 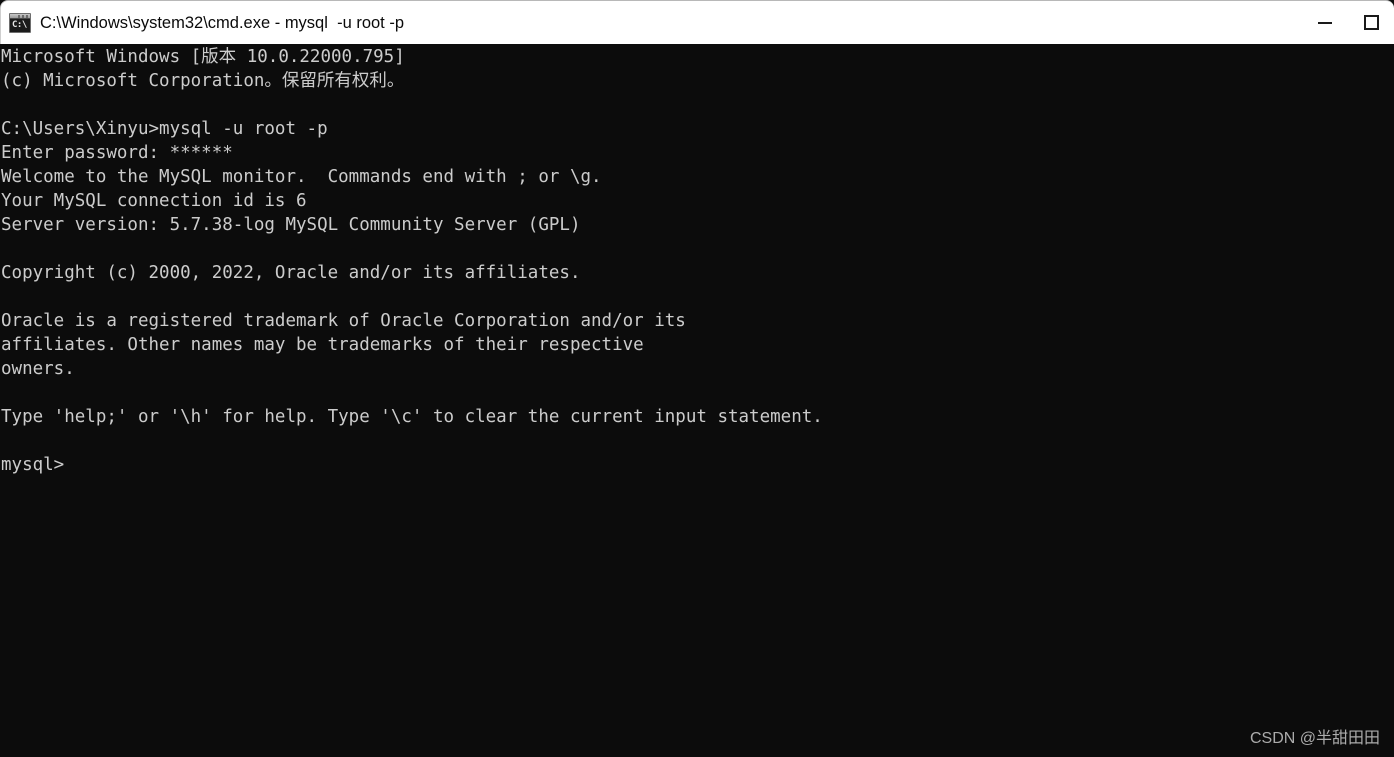 I want to click on cmd-exe-icon: C:\, so click(x=20, y=22).